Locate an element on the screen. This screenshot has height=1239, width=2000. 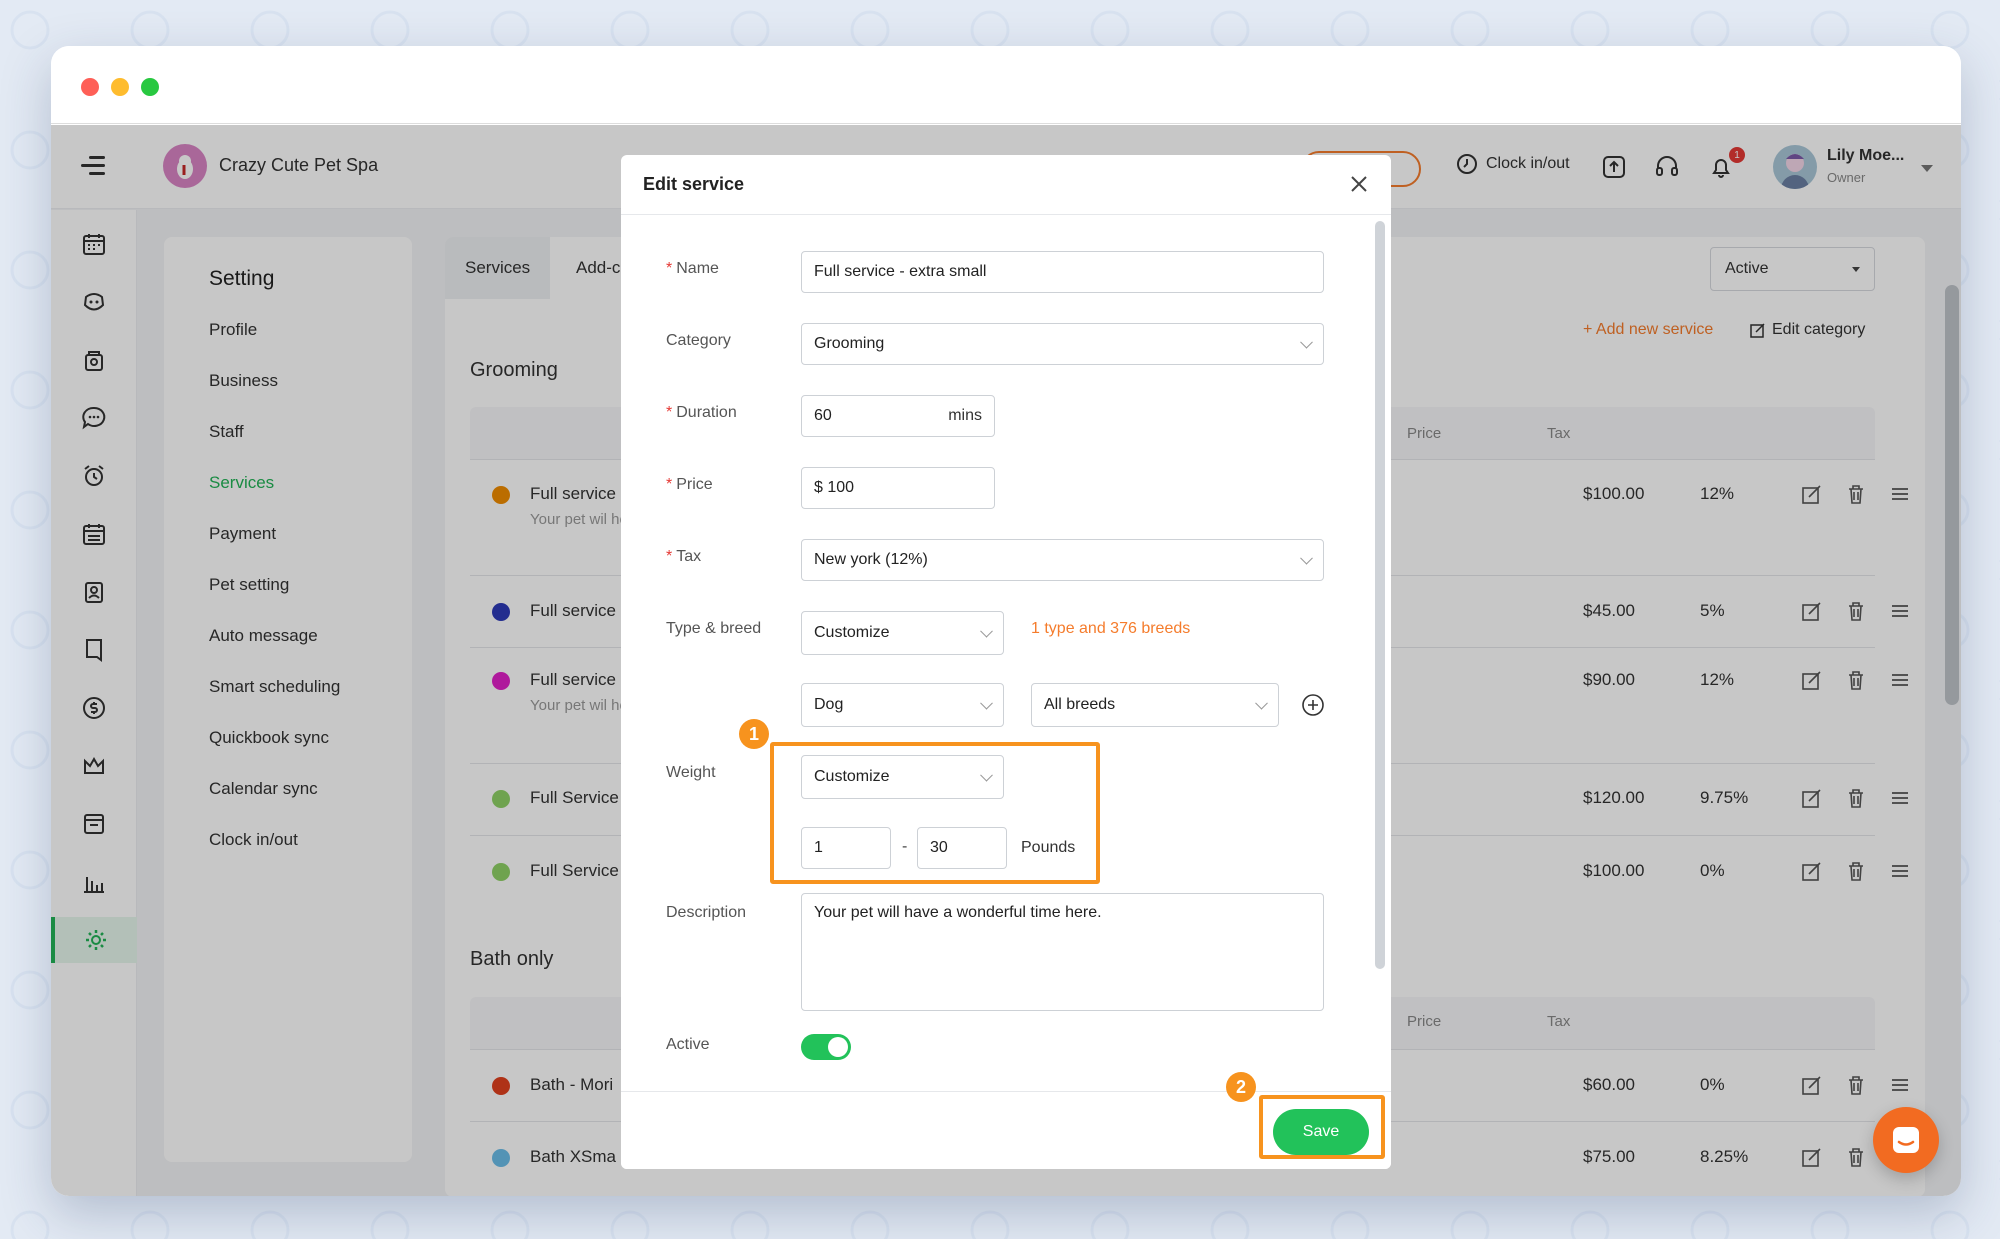
description-label: Description is located at coordinates (706, 912).